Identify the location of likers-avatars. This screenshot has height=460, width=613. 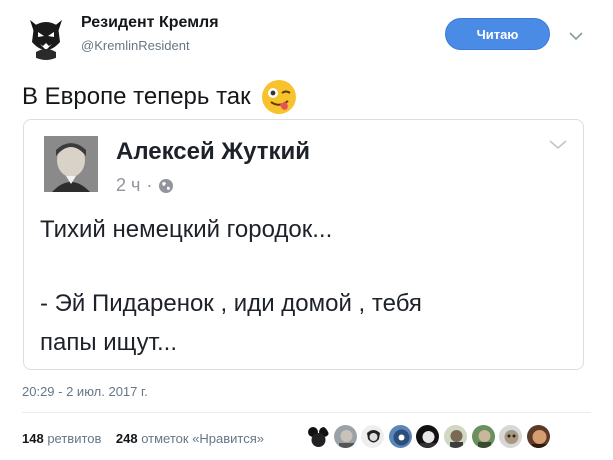
(429, 436).